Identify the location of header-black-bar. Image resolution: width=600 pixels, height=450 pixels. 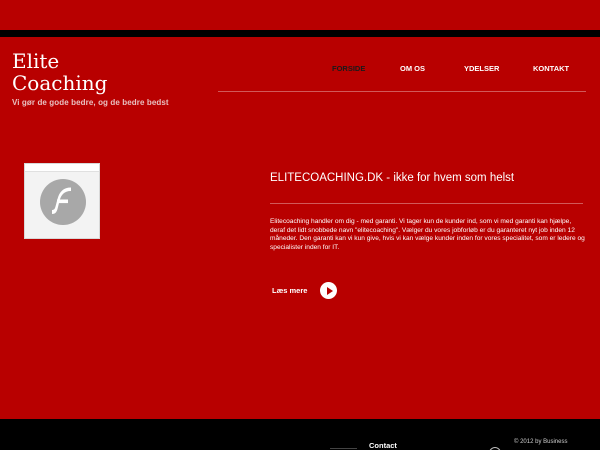
(300, 33).